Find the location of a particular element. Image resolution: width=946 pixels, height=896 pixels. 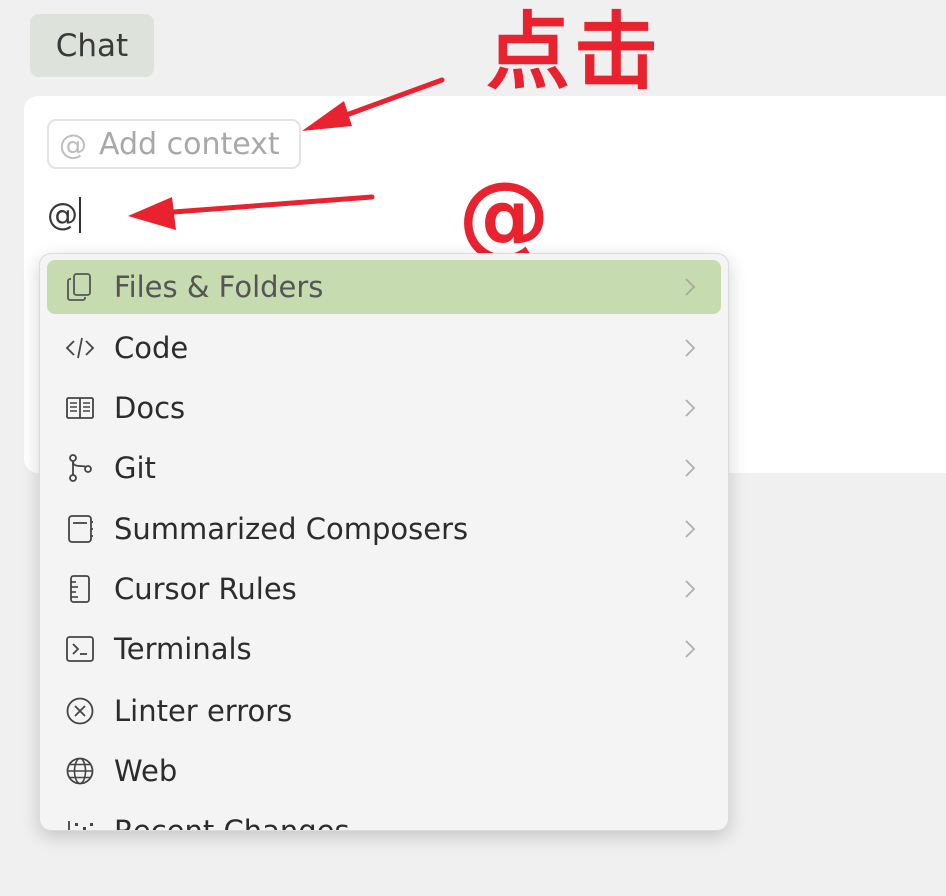

menu-item-cursor-rules: Cursor Rules is located at coordinates (384, 589).